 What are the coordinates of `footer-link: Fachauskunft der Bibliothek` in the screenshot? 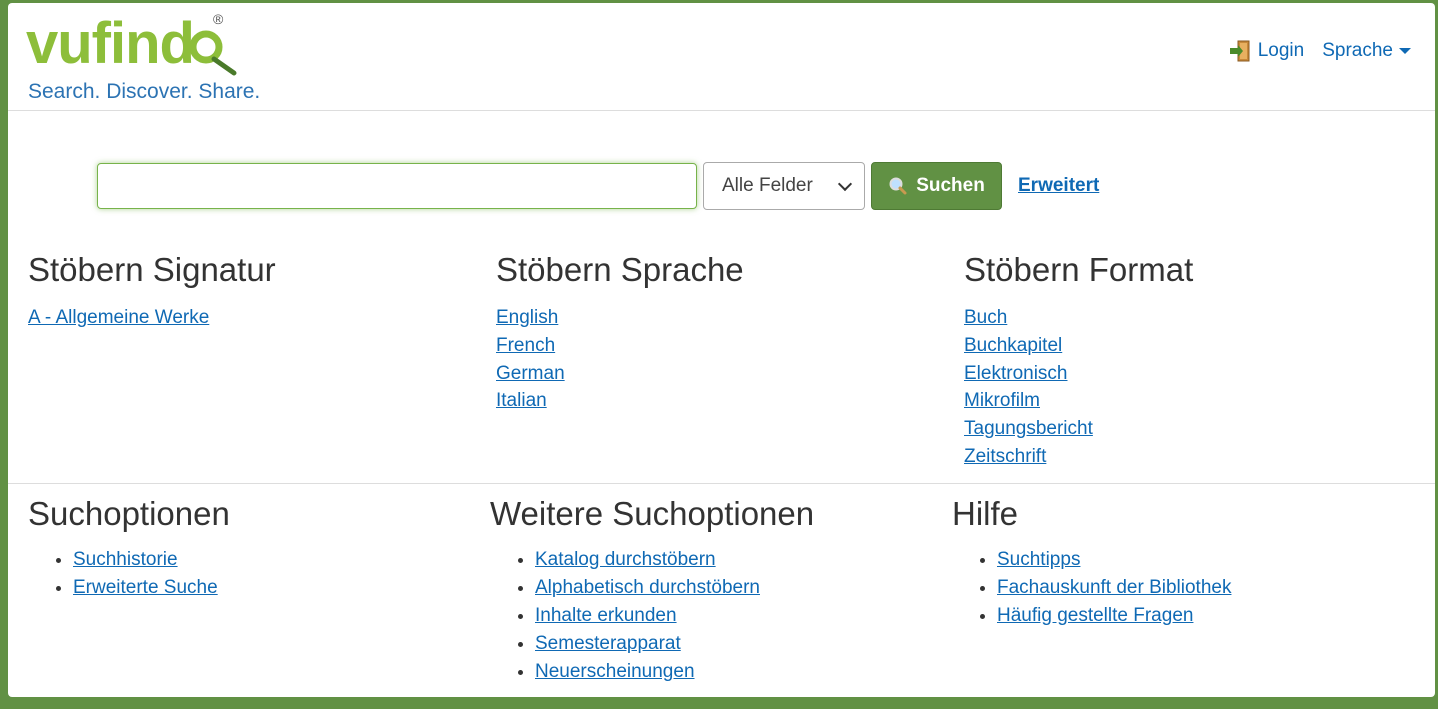 It's located at (1114, 587).